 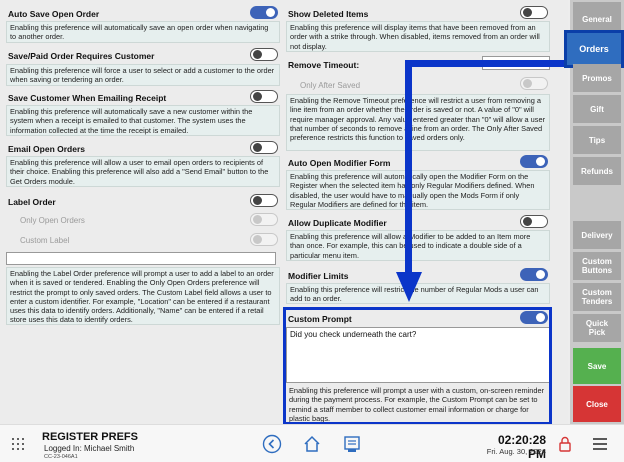 What do you see at coordinates (534, 12) in the screenshot?
I see `show-deleted-toggle` at bounding box center [534, 12].